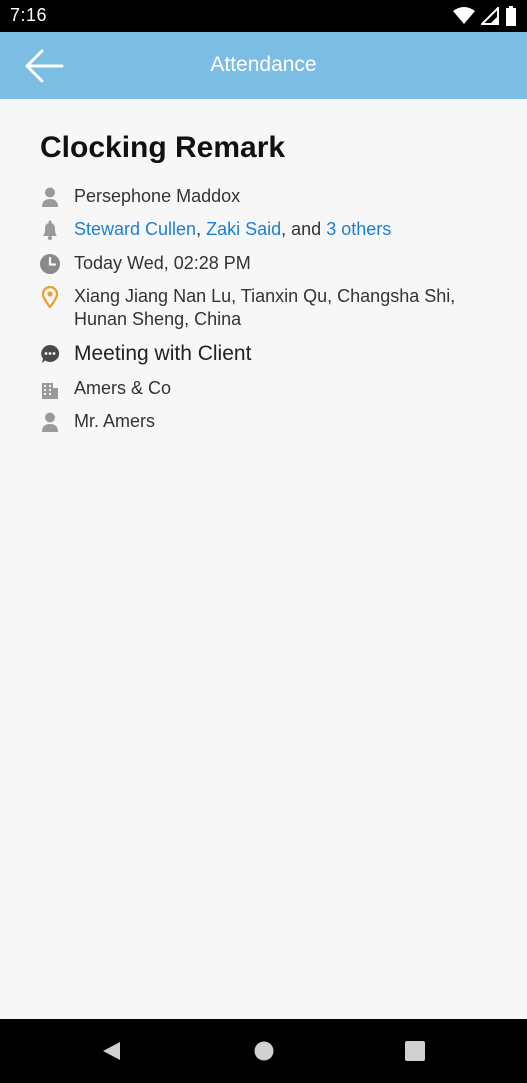 The height and width of the screenshot is (1083, 527). I want to click on contact-name: Mr. Amers, so click(115, 421).